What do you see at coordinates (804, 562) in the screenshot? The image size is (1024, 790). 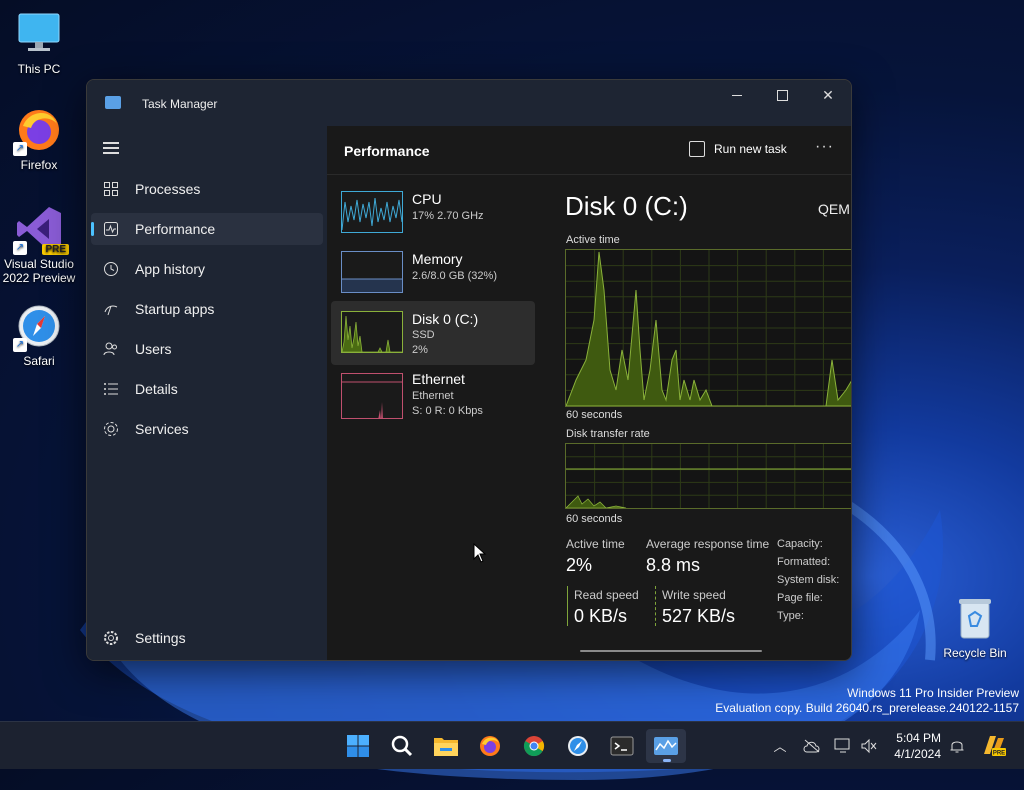 I see `property-formatted: Formatted:` at bounding box center [804, 562].